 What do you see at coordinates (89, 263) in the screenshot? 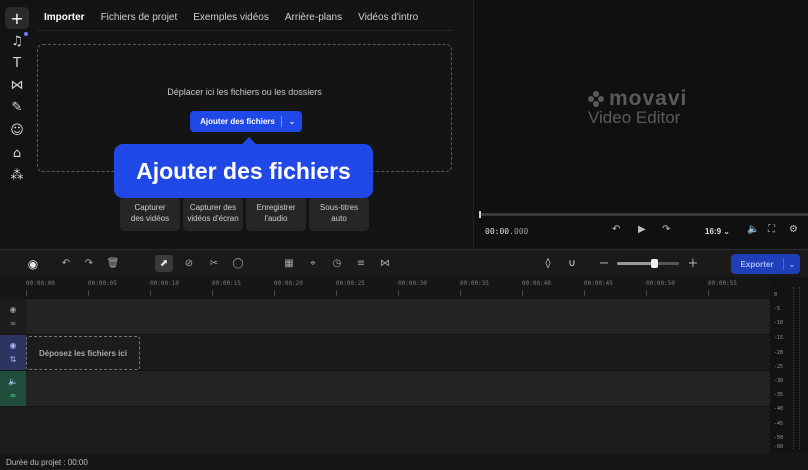
I see `redo-icon: ↷` at bounding box center [89, 263].